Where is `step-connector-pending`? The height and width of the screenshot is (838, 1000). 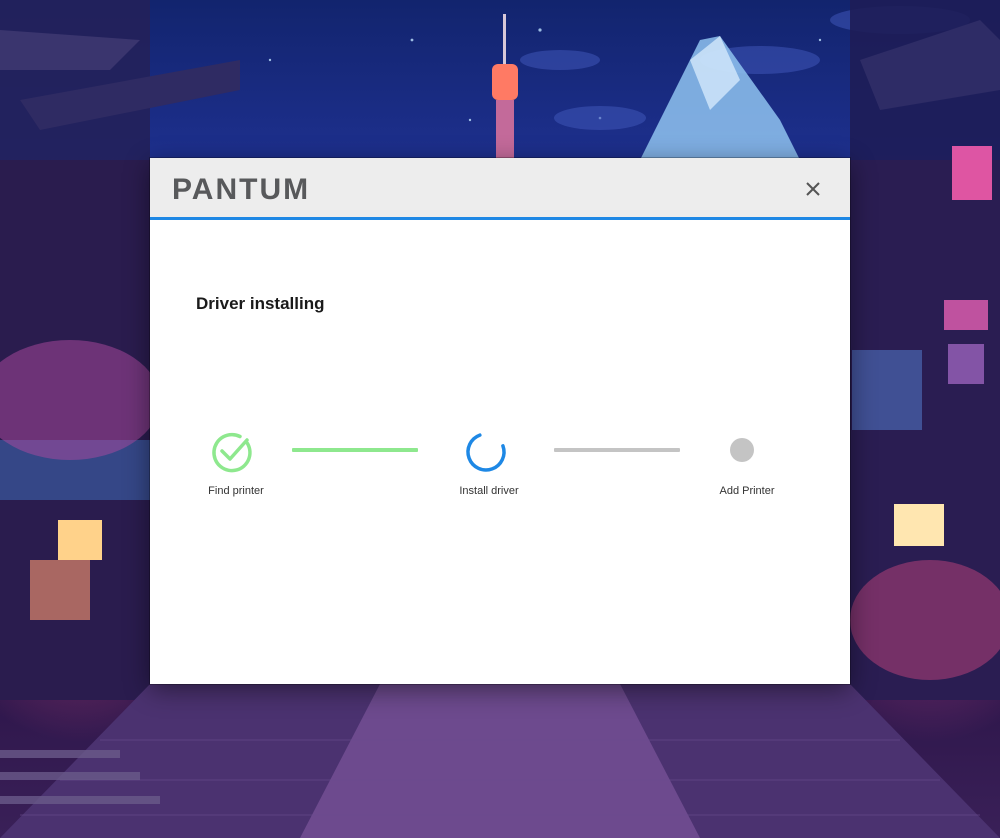
step-connector-pending is located at coordinates (617, 450).